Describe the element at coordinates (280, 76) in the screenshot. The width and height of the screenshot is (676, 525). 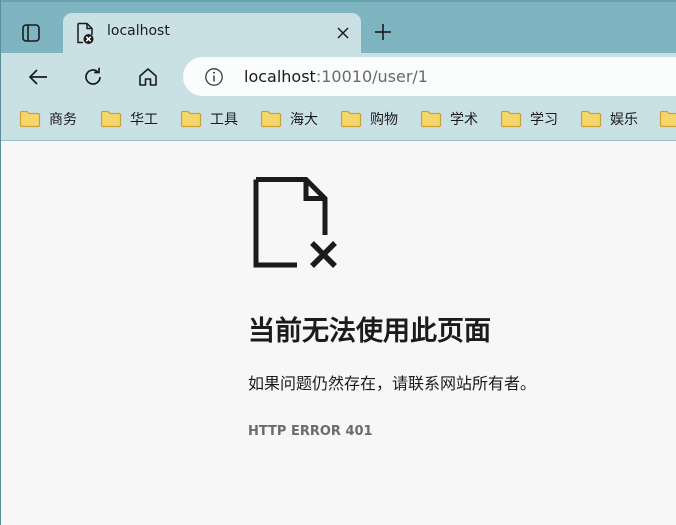
I see `url-host: localhost` at that location.